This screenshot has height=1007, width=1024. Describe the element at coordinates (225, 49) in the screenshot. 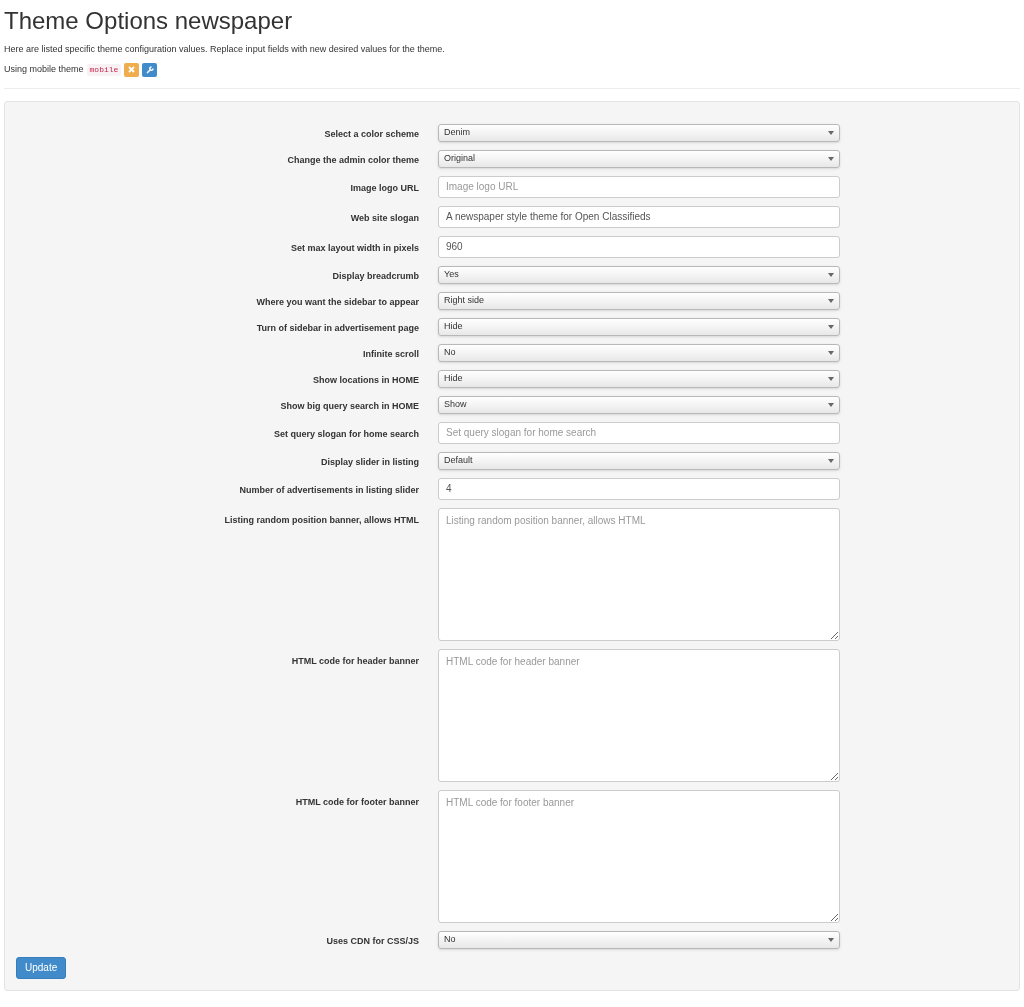

I see `description-text: Here are listed specific theme configuration values. Replace input fields with new desired values for the theme.` at that location.